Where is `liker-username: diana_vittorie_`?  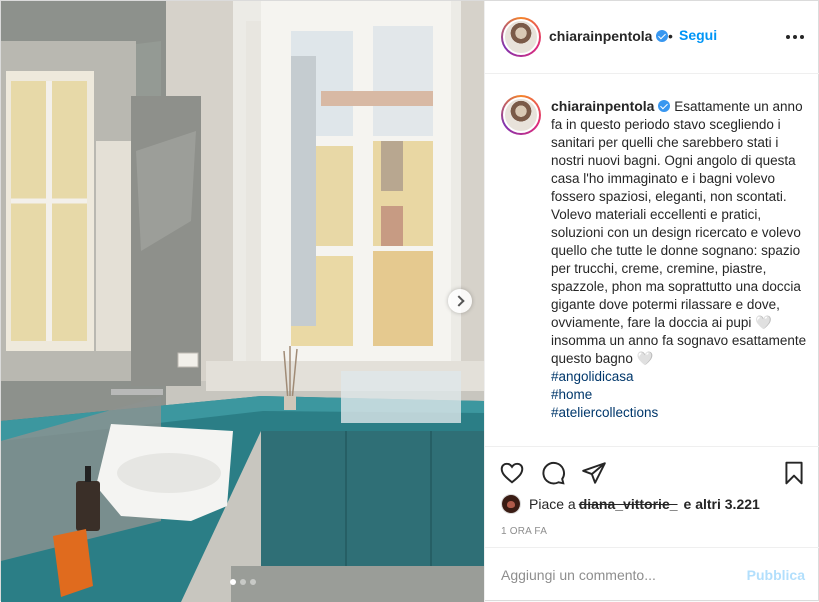
liker-username: diana_vittorie_ is located at coordinates (628, 504).